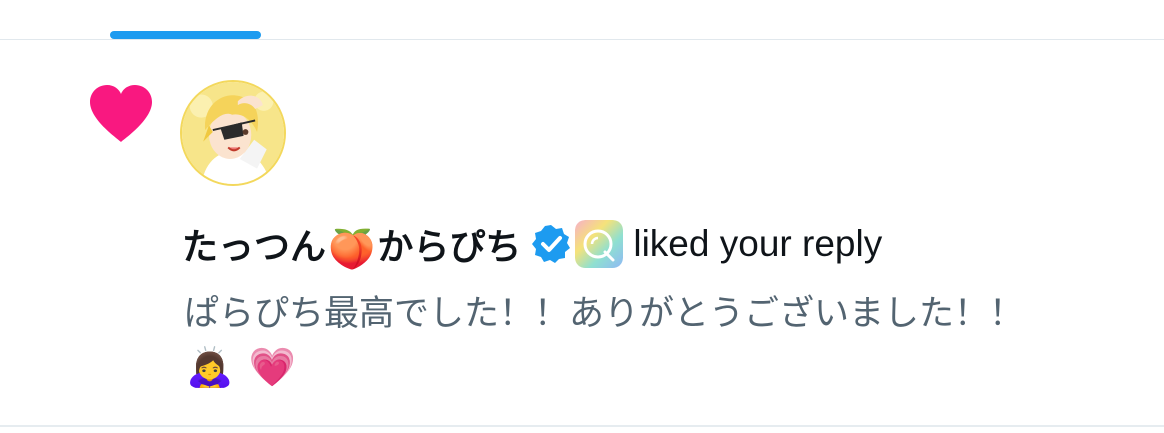  Describe the element at coordinates (758, 243) in the screenshot. I see `notification-action-text: liked your reply` at that location.